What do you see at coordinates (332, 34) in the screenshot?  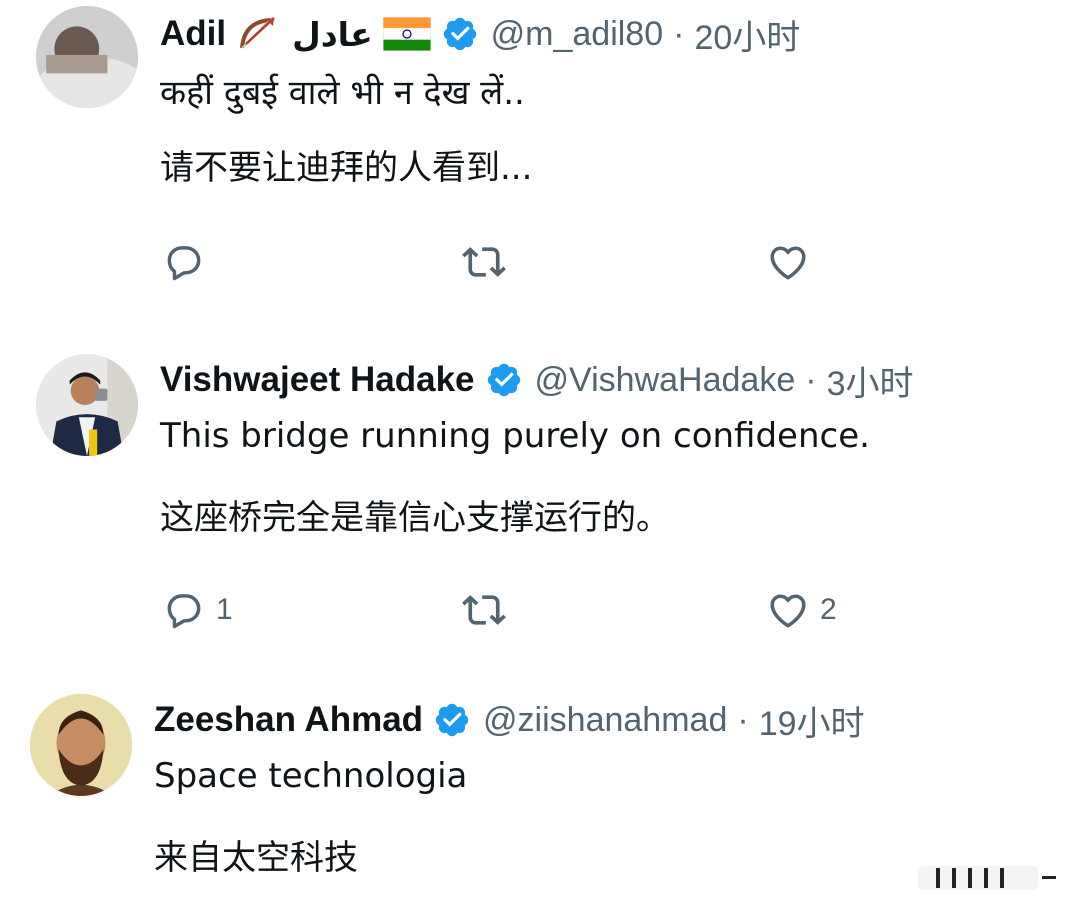 I see `display-name-urdu: عادل` at bounding box center [332, 34].